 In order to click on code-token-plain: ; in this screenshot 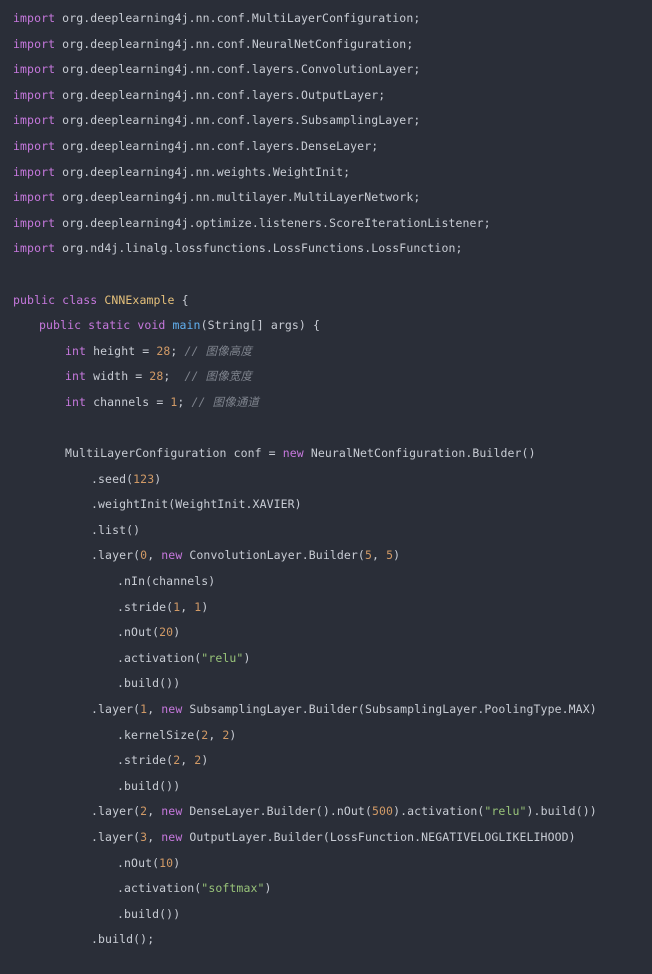, I will do `click(174, 376)`.